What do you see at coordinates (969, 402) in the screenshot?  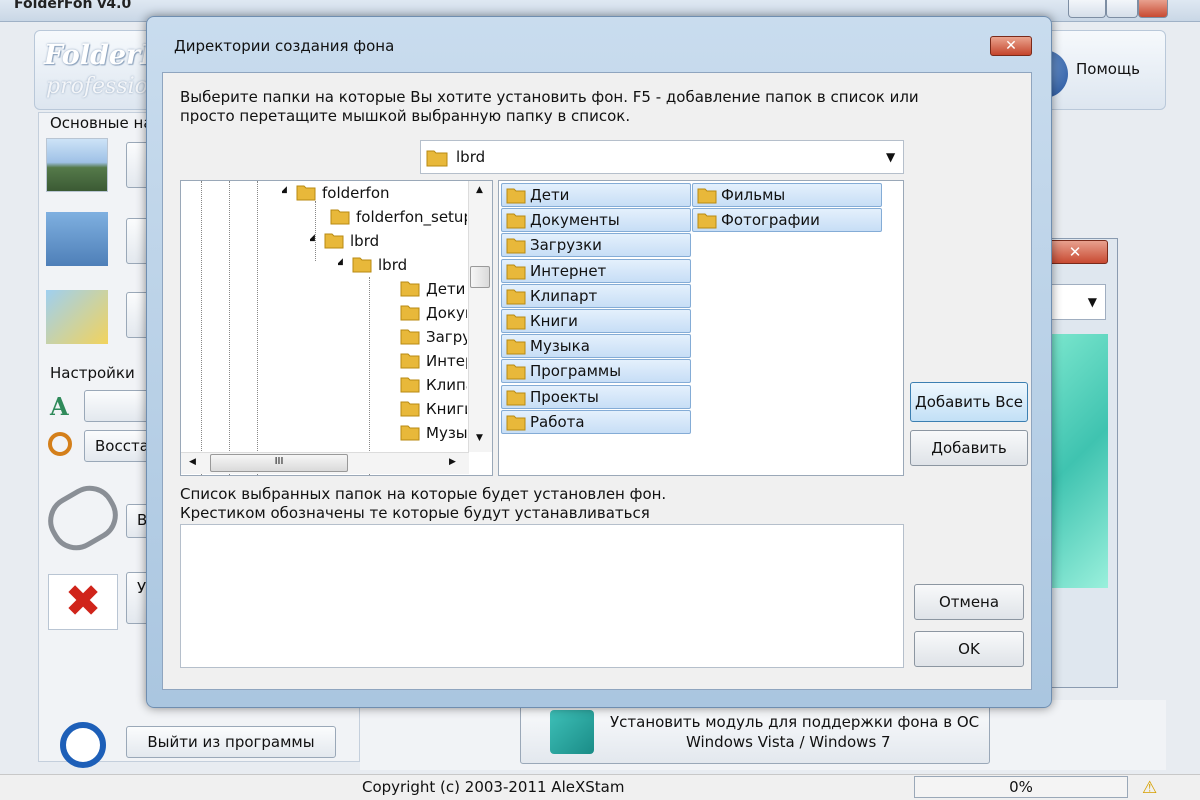 I see `add-all-button: Добавить Все` at bounding box center [969, 402].